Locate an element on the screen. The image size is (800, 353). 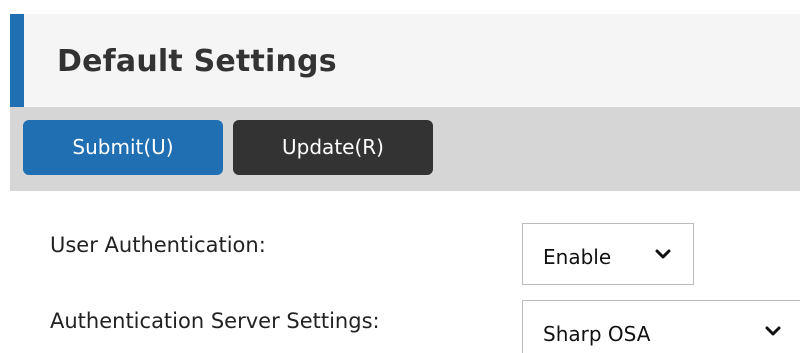
page-title: Default Settings is located at coordinates (197, 61).